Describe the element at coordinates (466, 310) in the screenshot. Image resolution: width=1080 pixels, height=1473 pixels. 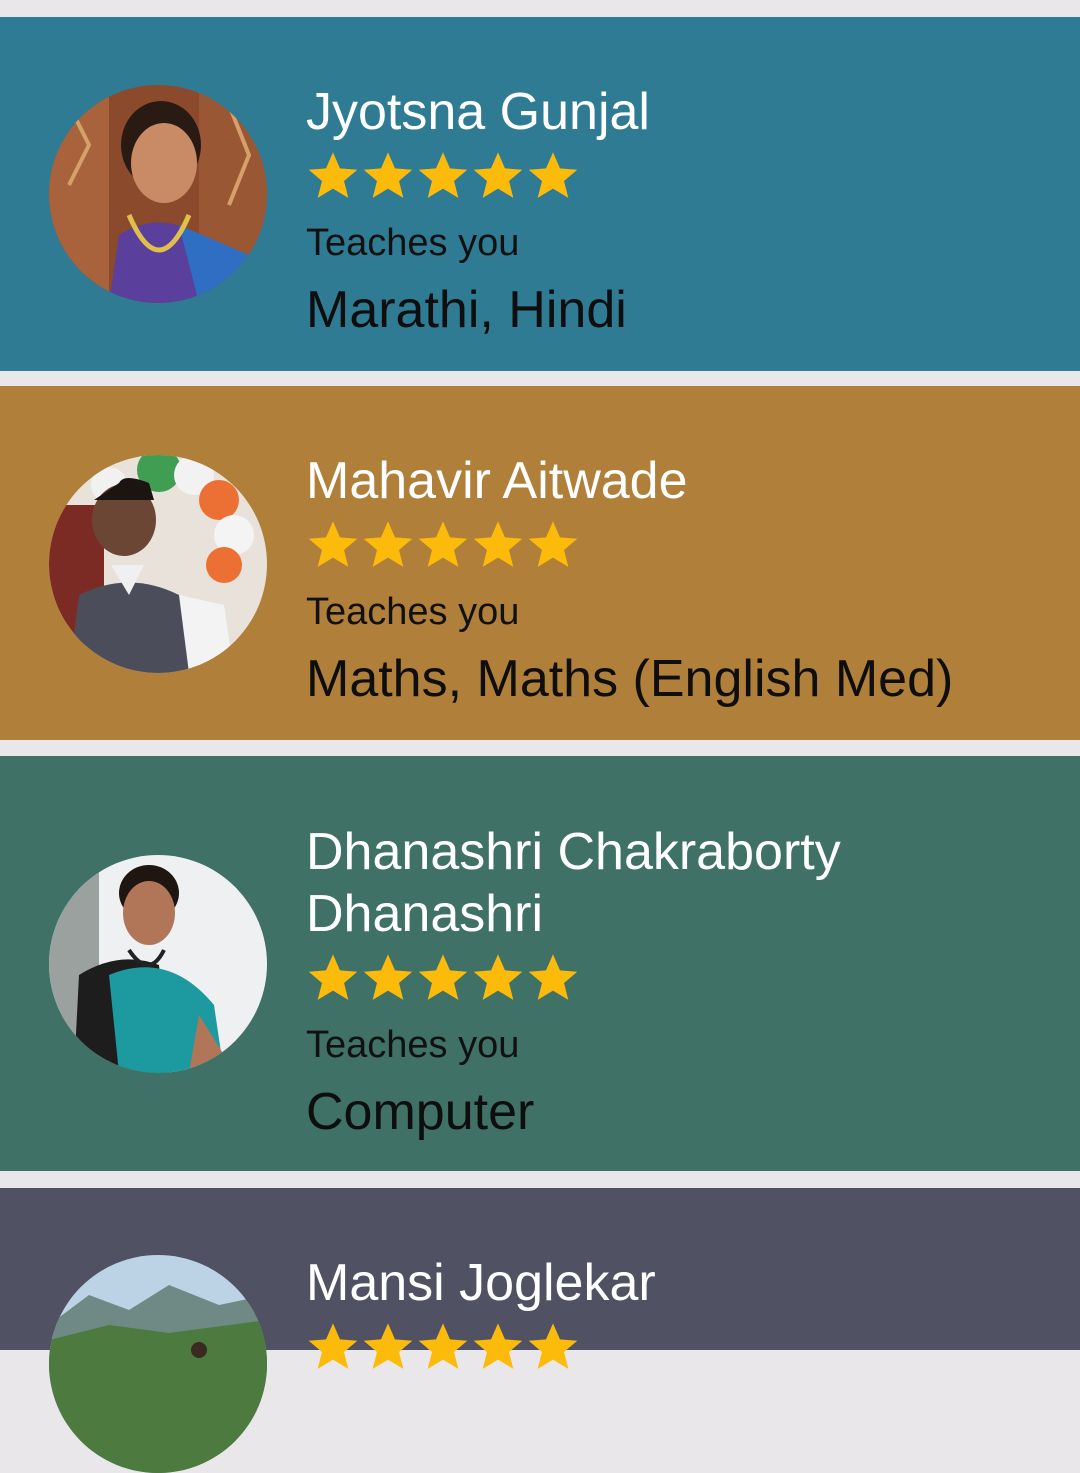
I see `teacher-subjects: Marathi, Hindi` at that location.